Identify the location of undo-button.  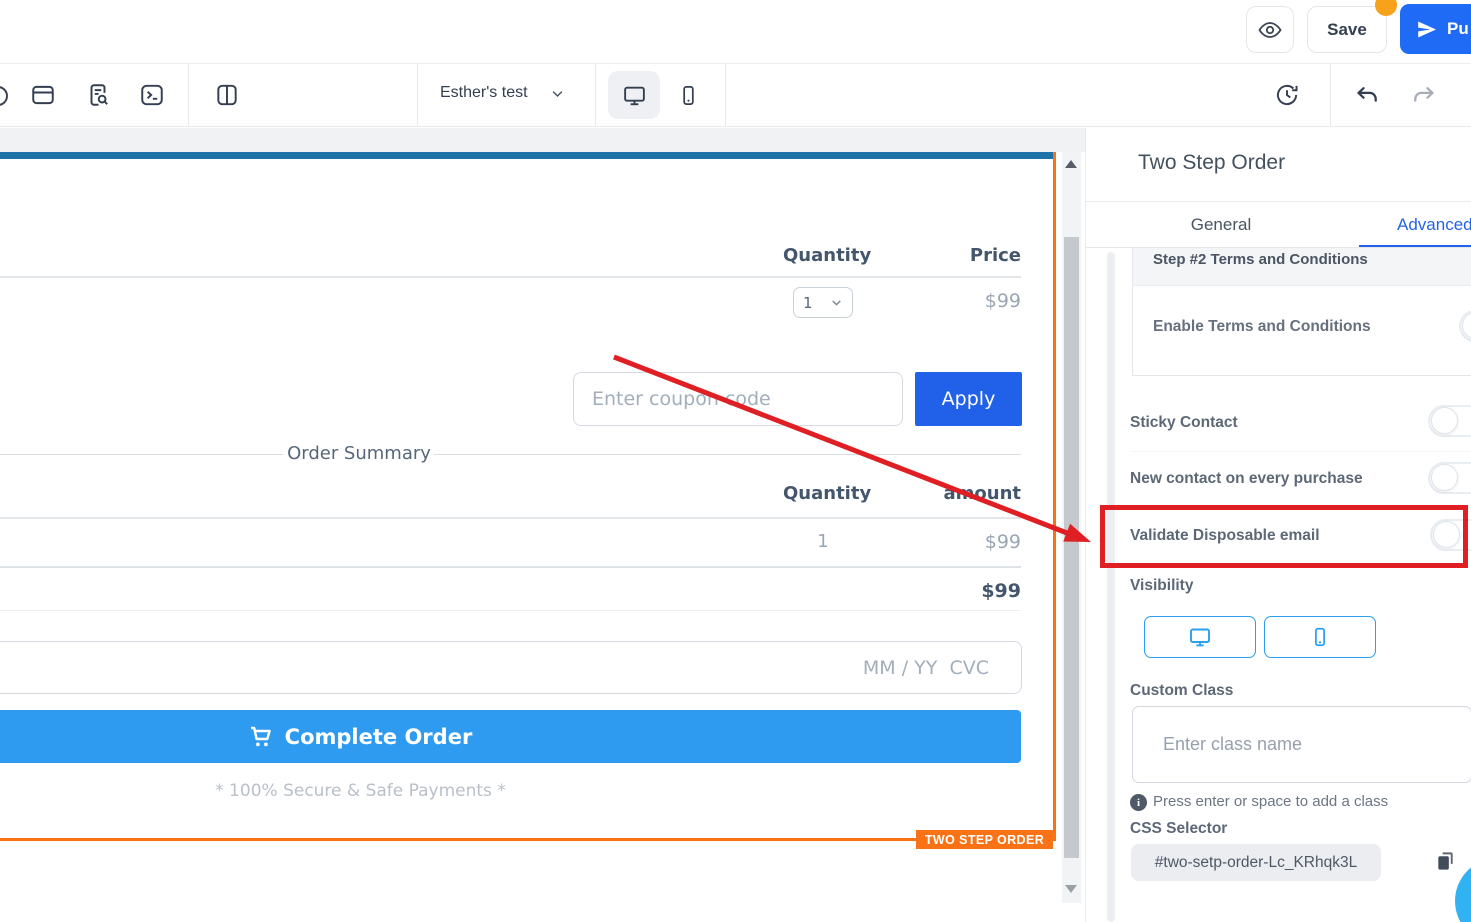
(1367, 95).